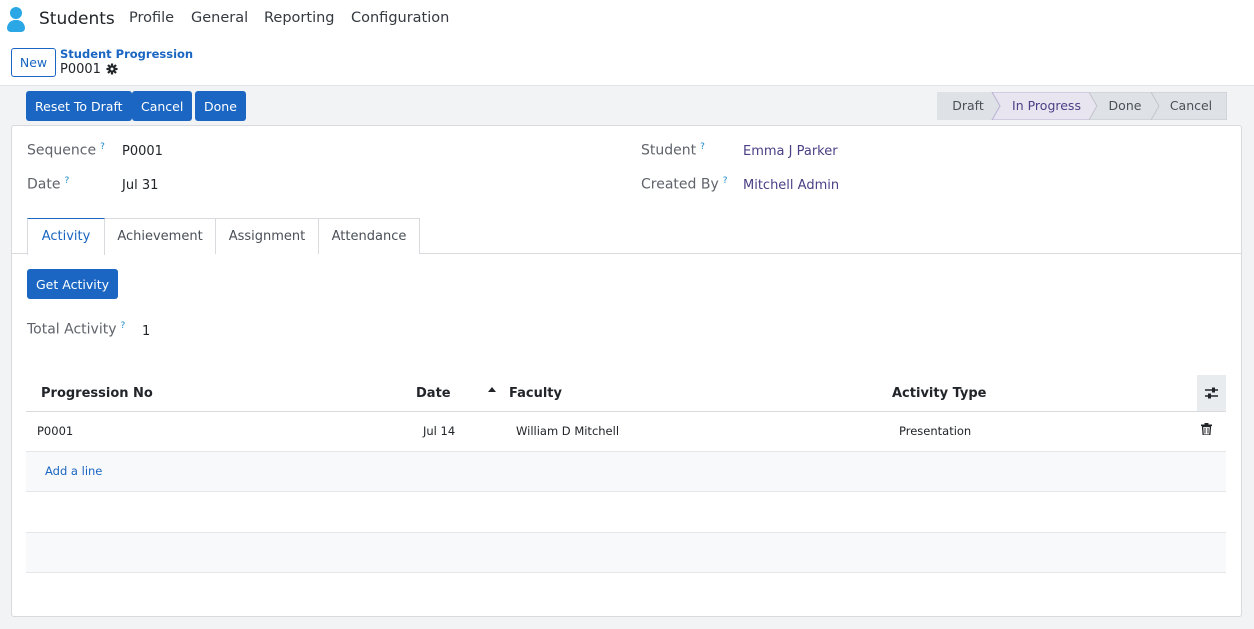 The image size is (1254, 629). What do you see at coordinates (76, 329) in the screenshot?
I see `total-activity-label: Total Activity?` at bounding box center [76, 329].